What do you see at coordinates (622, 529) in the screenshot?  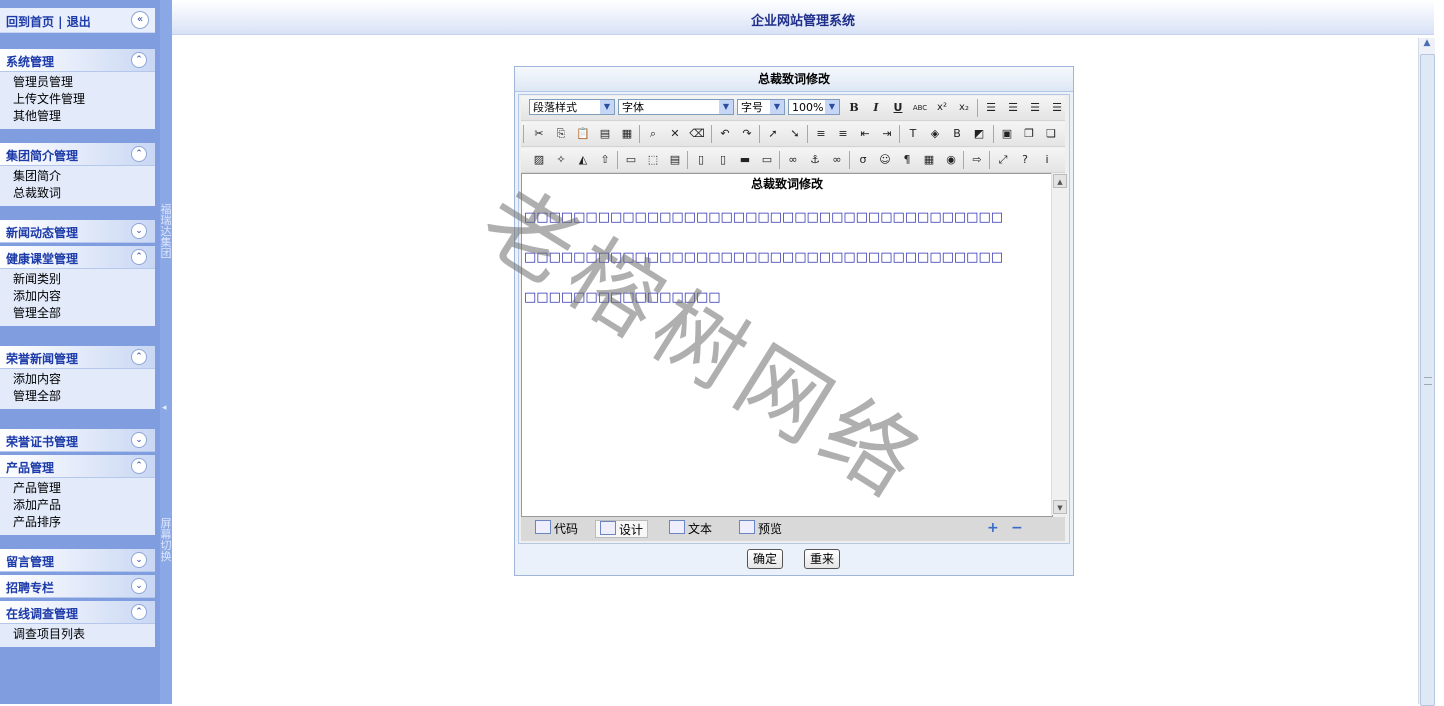 I see `tab-design: 设计` at bounding box center [622, 529].